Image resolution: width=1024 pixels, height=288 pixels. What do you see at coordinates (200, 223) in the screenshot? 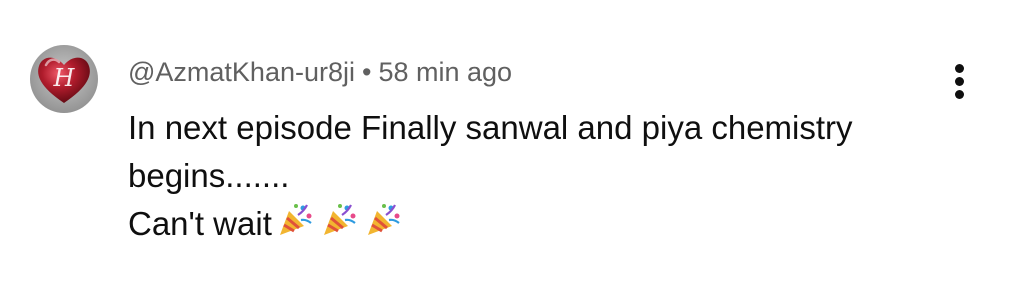
I see `comment-line-3: Can't wait` at bounding box center [200, 223].